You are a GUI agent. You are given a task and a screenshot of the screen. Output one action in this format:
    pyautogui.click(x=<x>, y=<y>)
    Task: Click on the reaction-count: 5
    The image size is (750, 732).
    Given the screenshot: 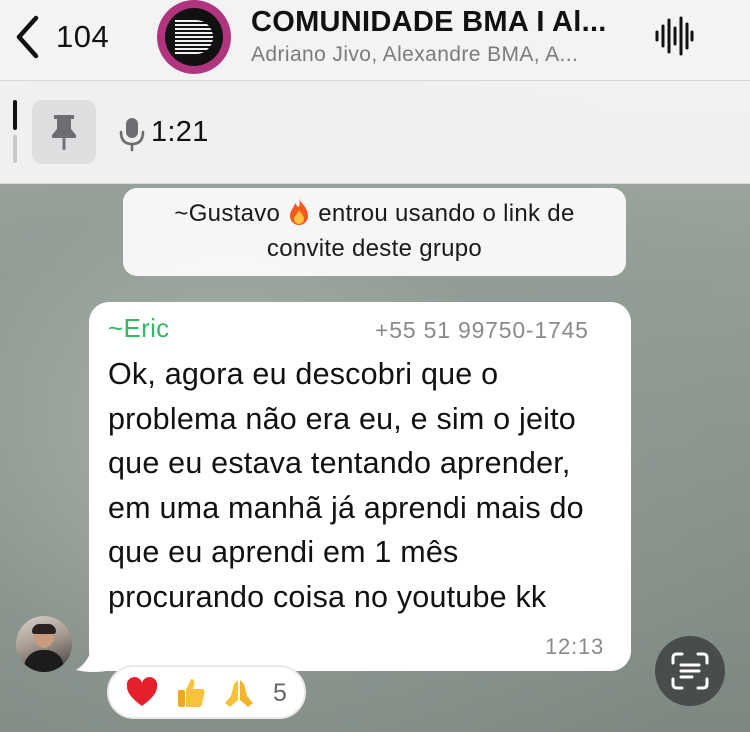 What is the action you would take?
    pyautogui.click(x=280, y=693)
    